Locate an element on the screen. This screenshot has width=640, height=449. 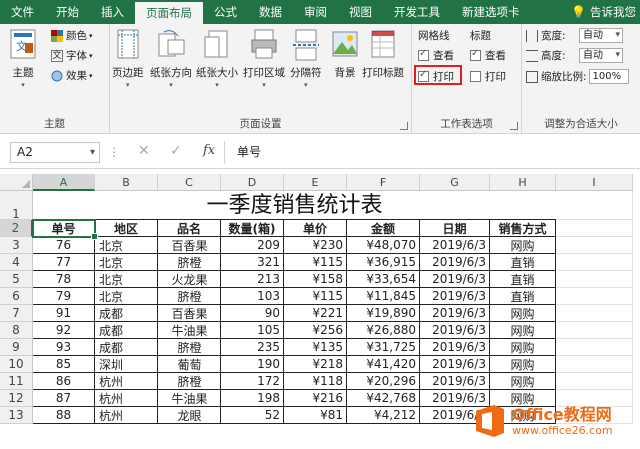
table-cell: 91 is located at coordinates (64, 313).